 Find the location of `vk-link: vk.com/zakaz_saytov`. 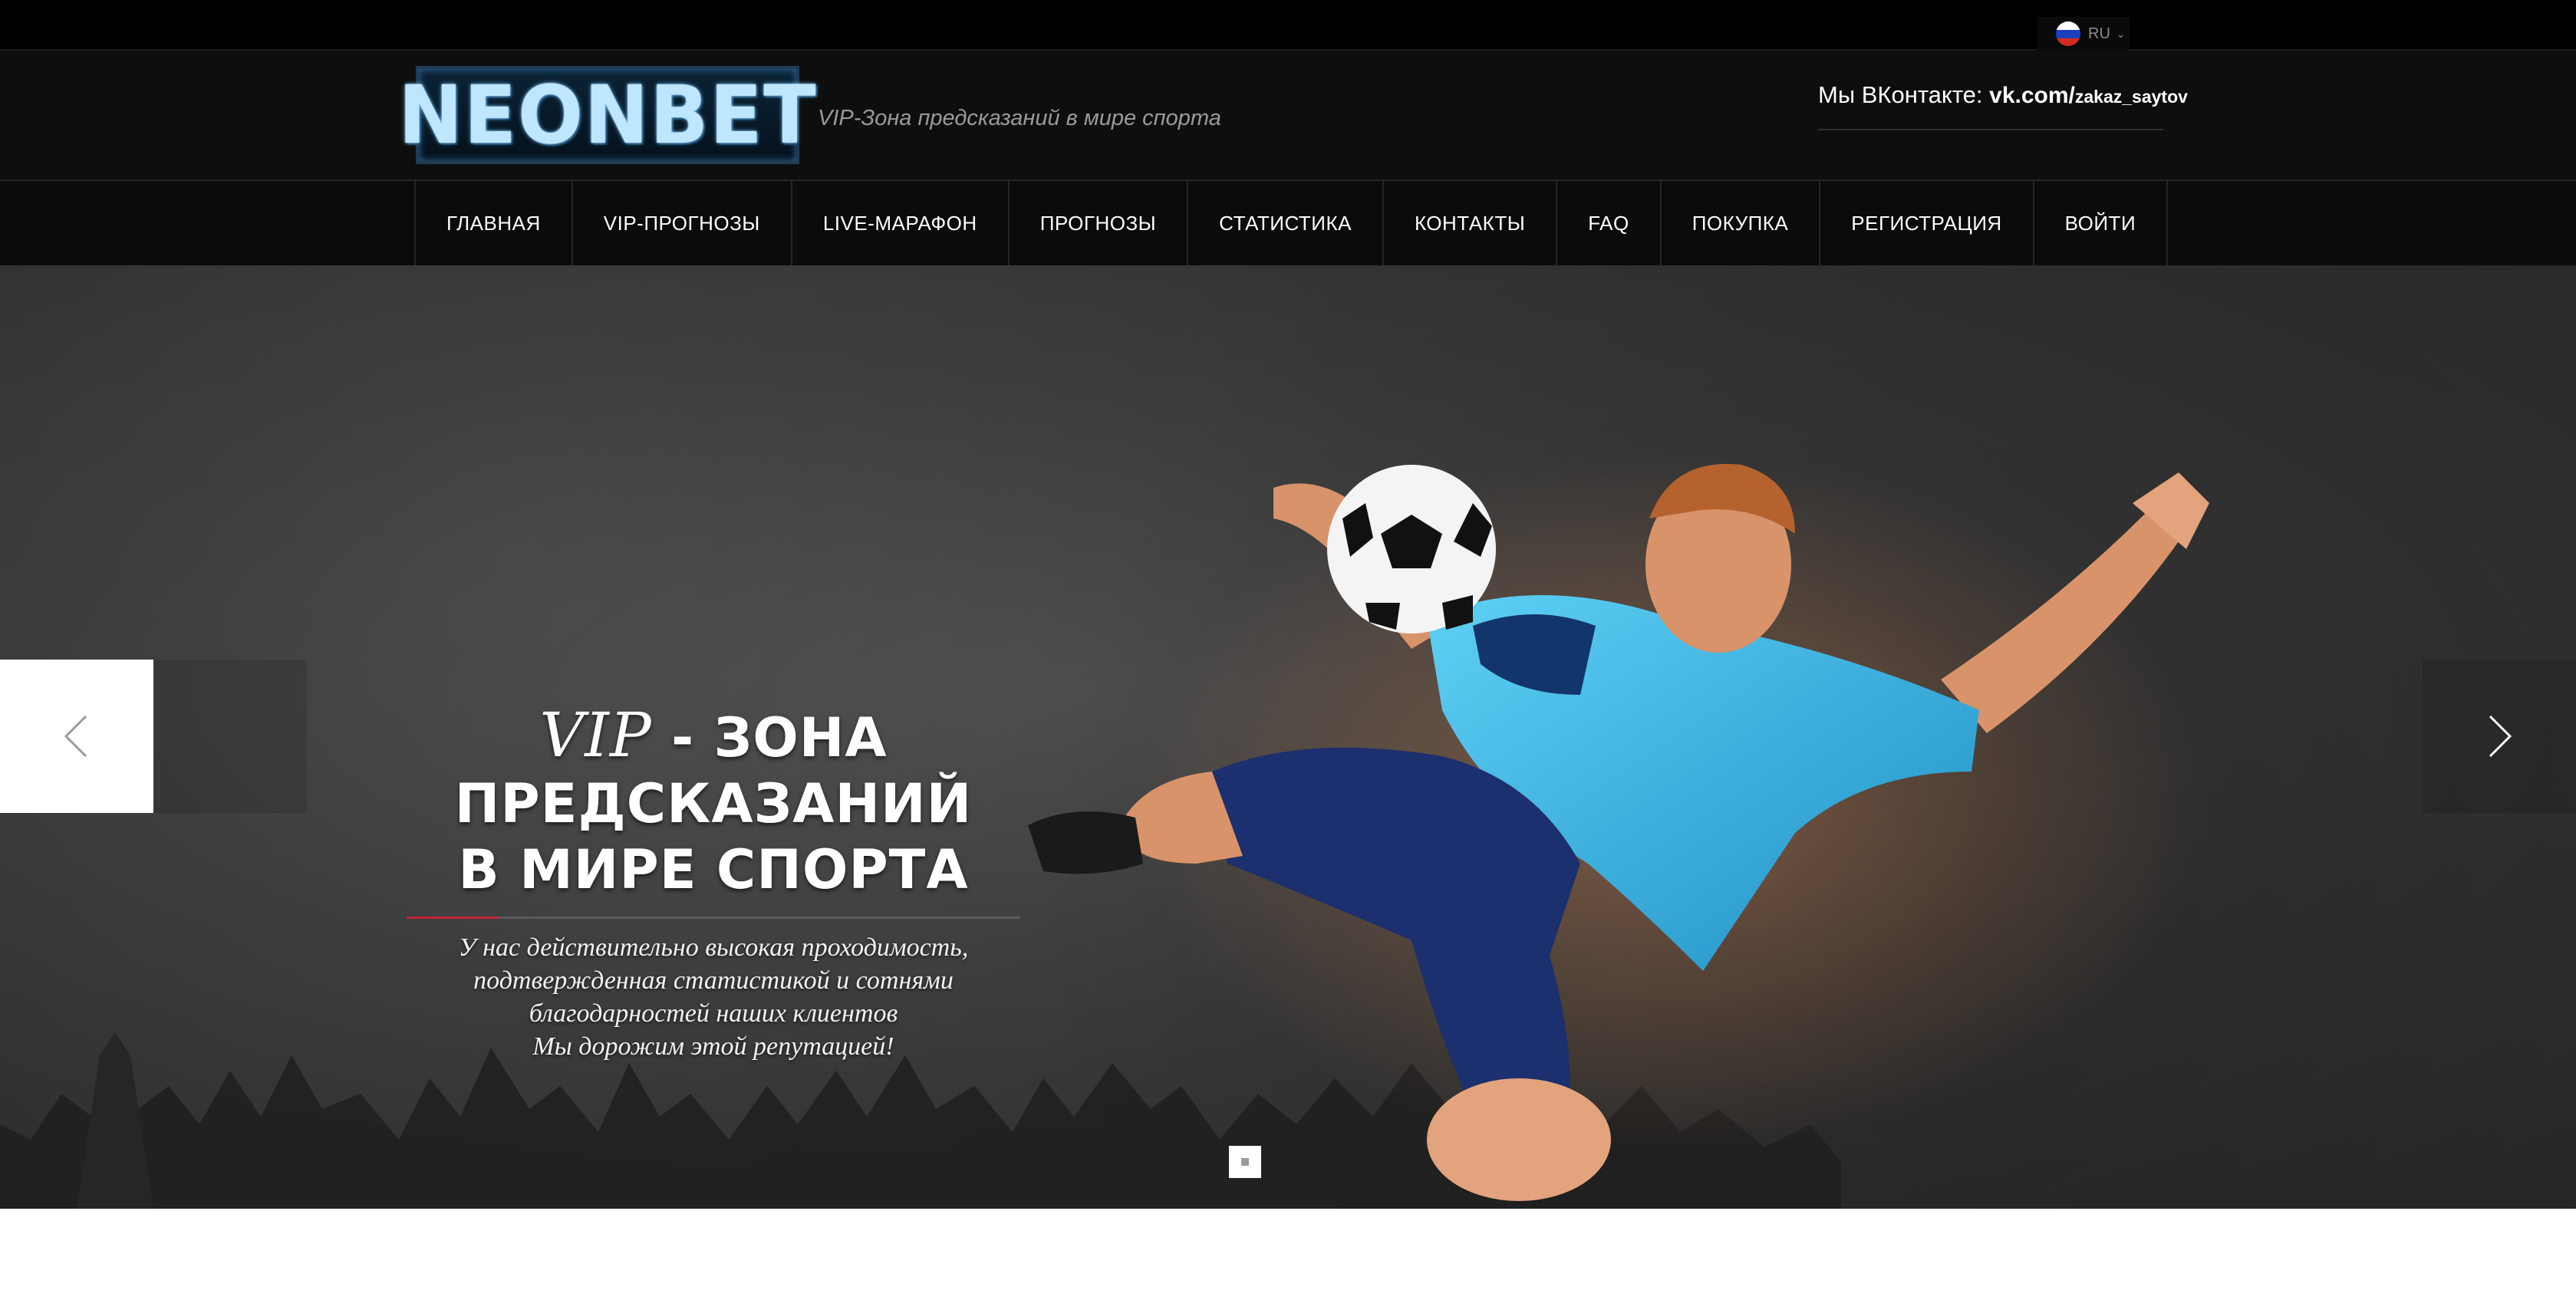

vk-link: vk.com/zakaz_saytov is located at coordinates (2088, 96).